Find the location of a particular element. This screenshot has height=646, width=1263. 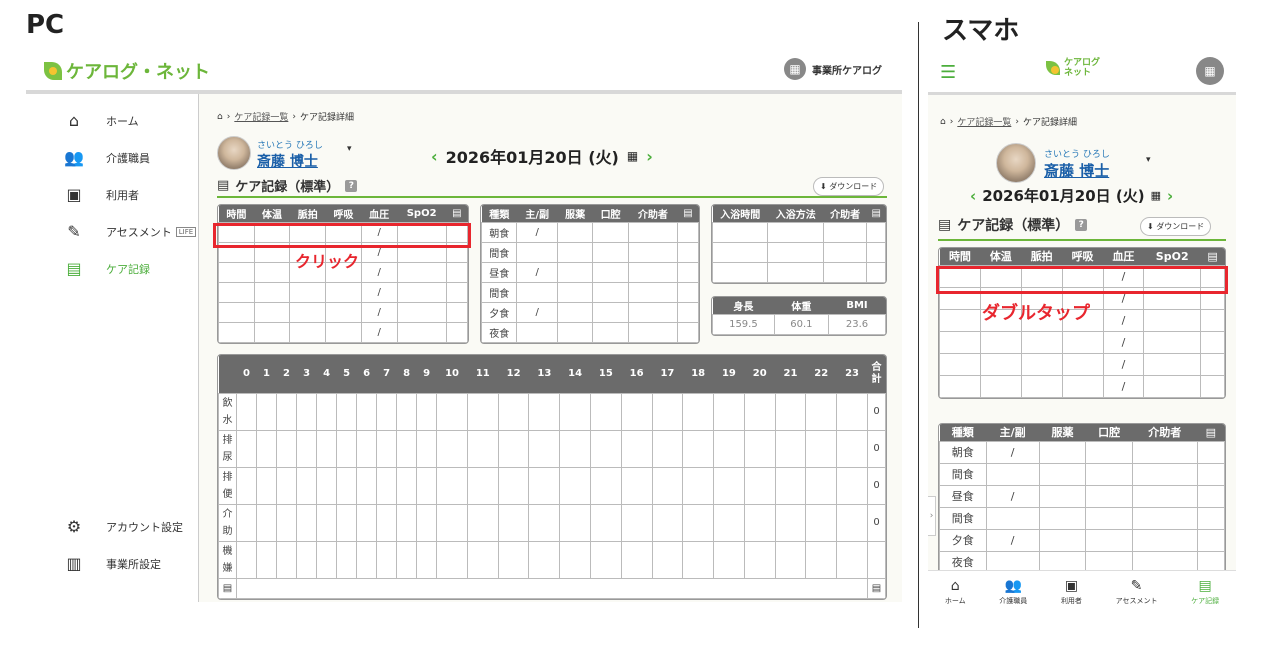

sidebar-item-staff: 👥 介護職員 is located at coordinates (112, 157).